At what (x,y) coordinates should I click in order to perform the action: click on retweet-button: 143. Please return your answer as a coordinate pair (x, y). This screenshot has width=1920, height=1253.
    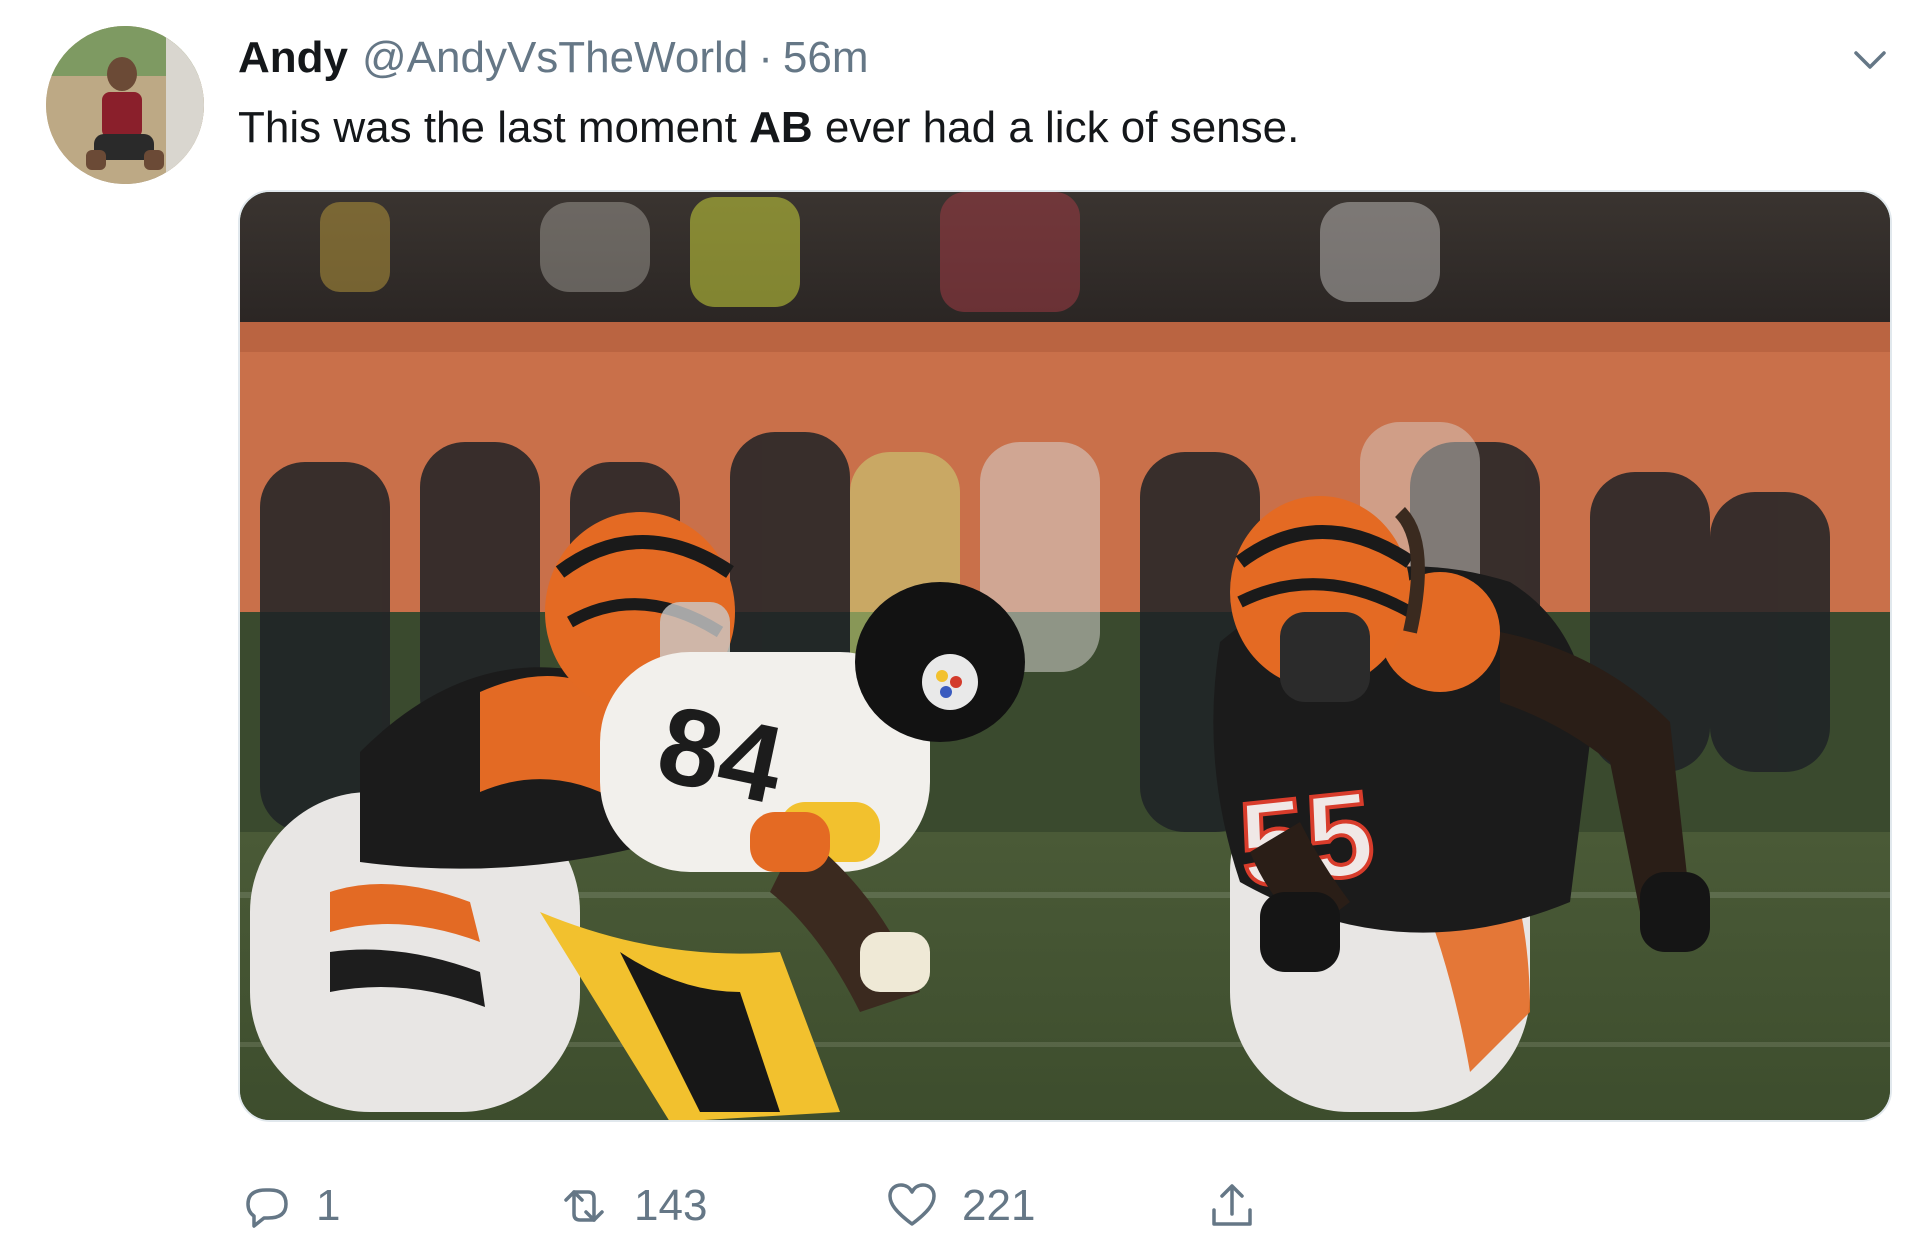
    Looking at the image, I should click on (631, 1206).